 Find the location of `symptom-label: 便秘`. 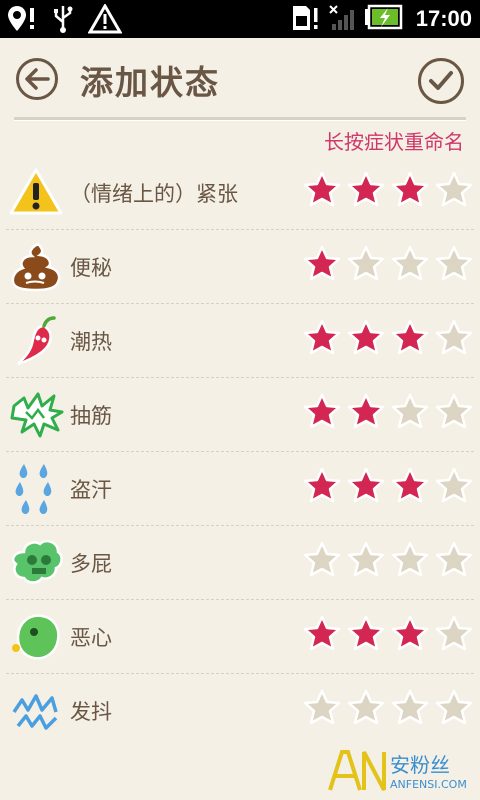

symptom-label: 便秘 is located at coordinates (91, 268).